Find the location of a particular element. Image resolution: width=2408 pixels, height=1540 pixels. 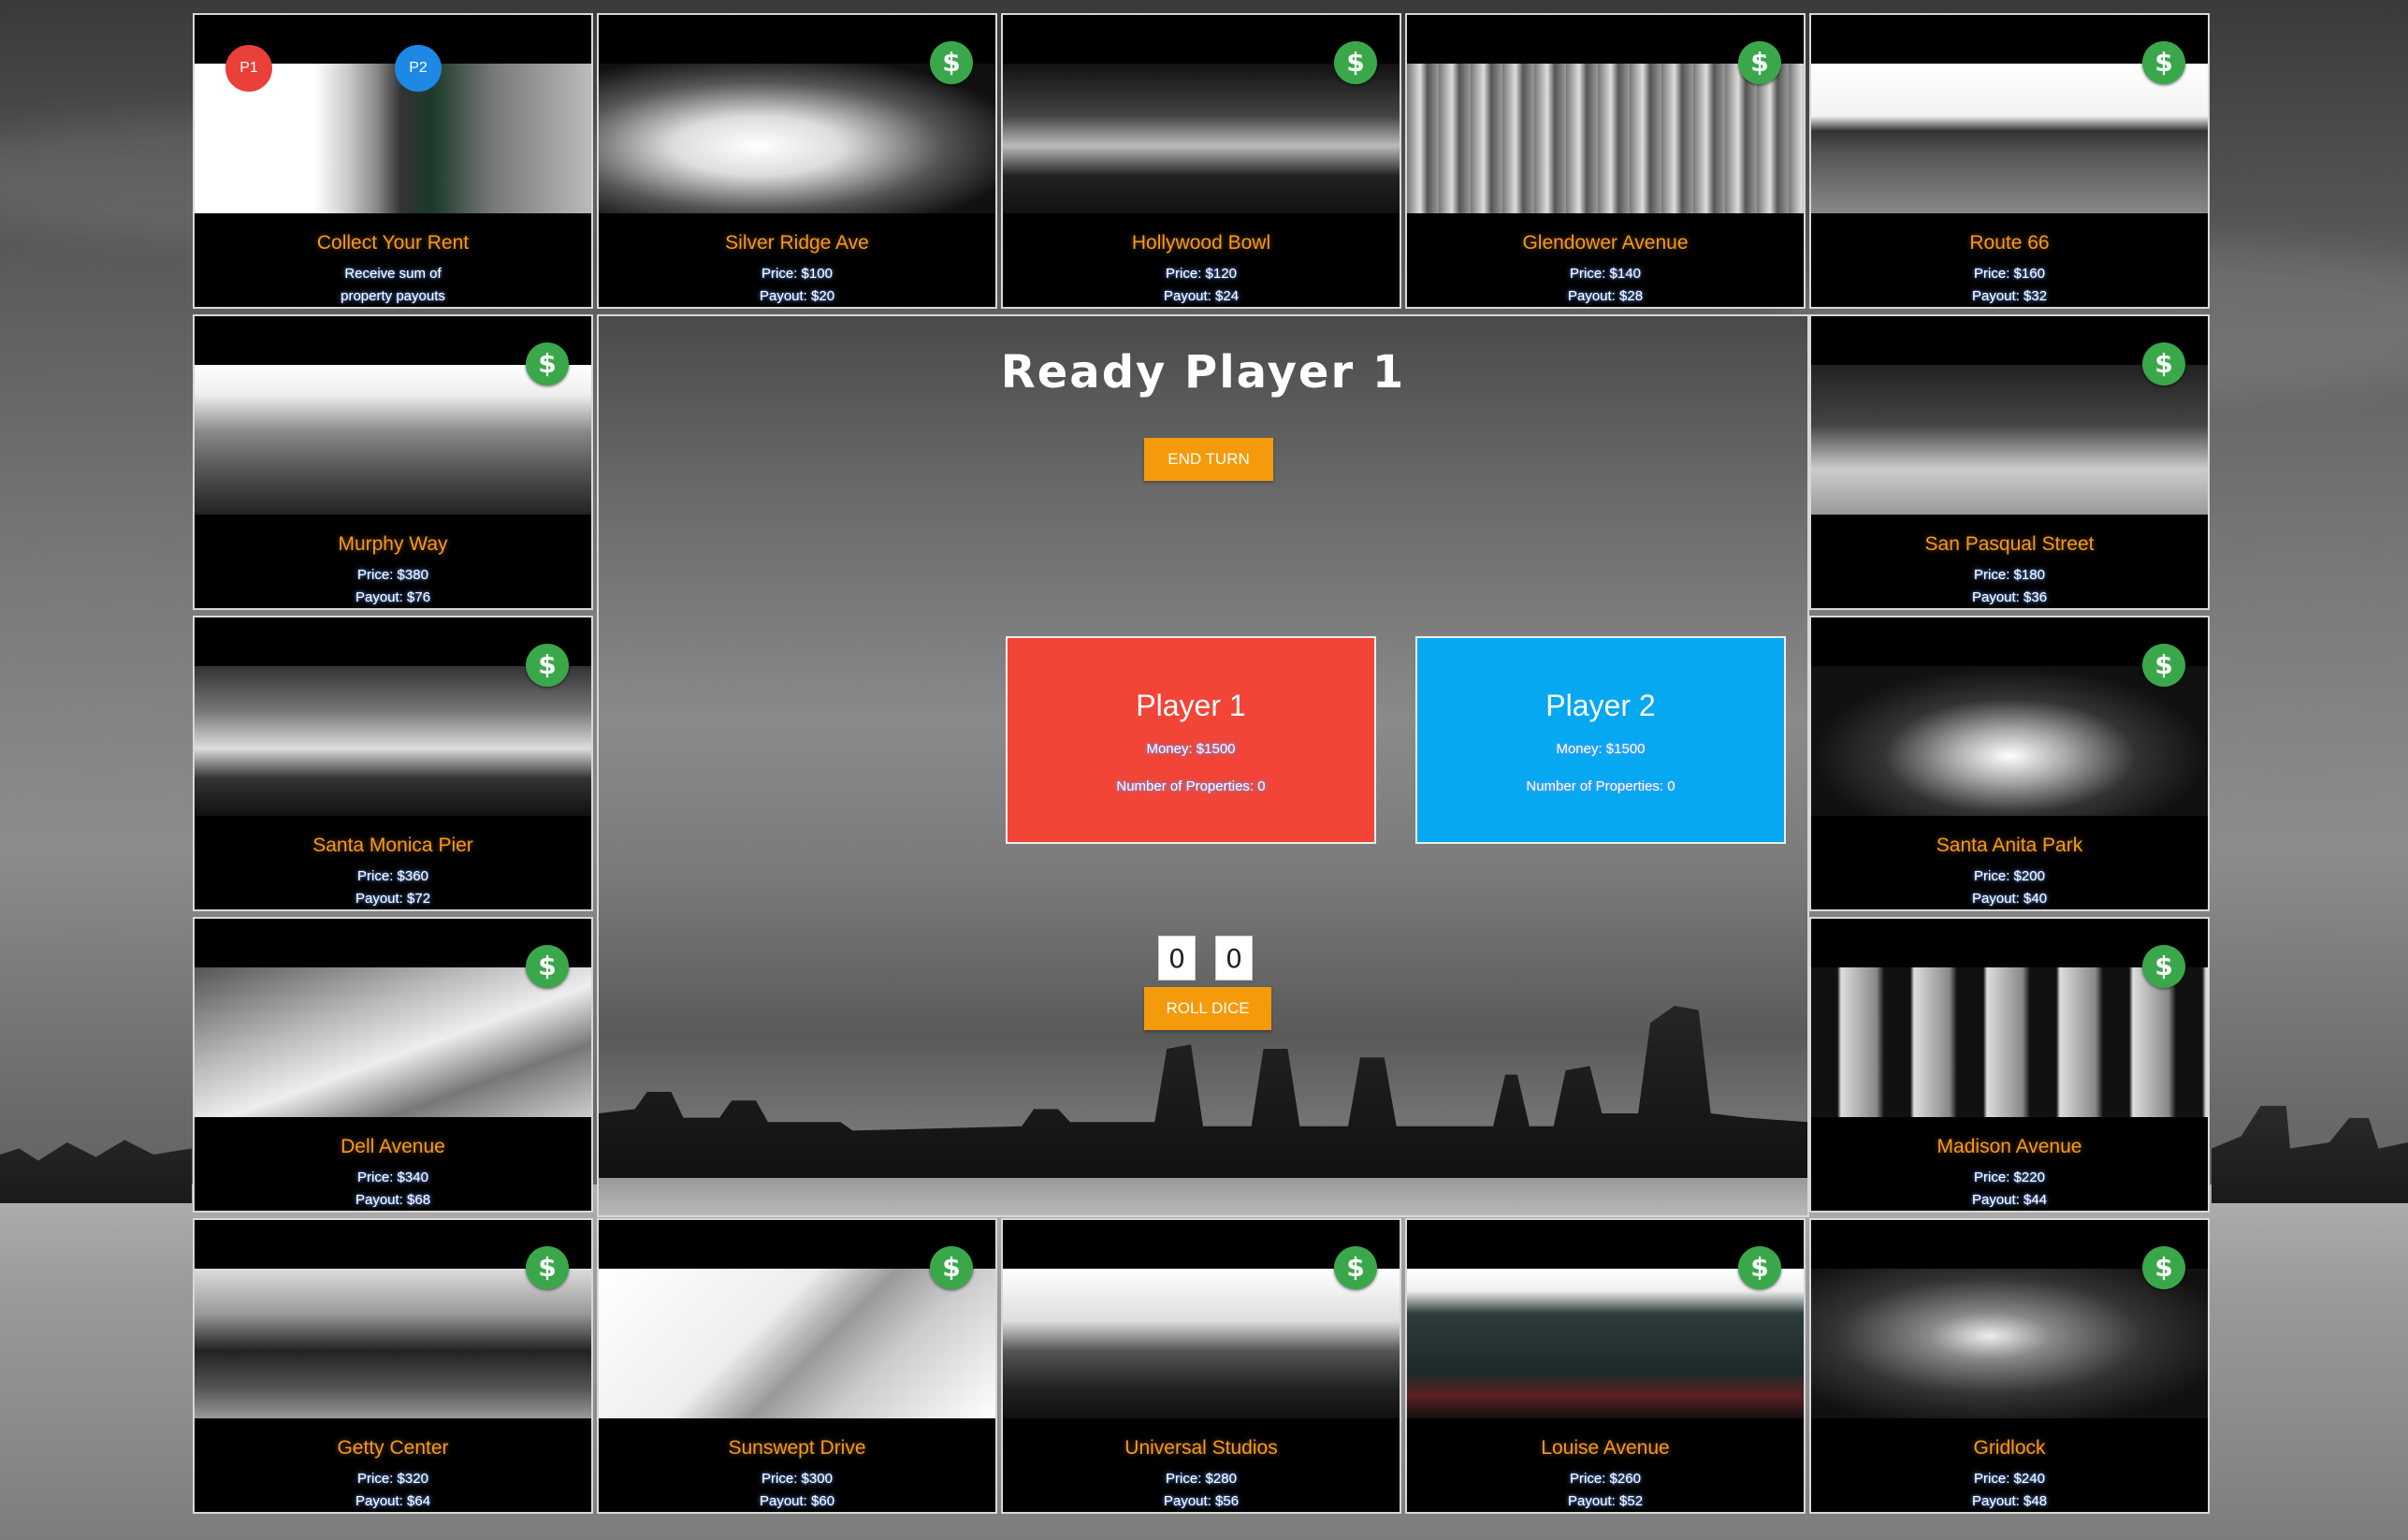

tile-price: Price: $180 is located at coordinates (2010, 575).